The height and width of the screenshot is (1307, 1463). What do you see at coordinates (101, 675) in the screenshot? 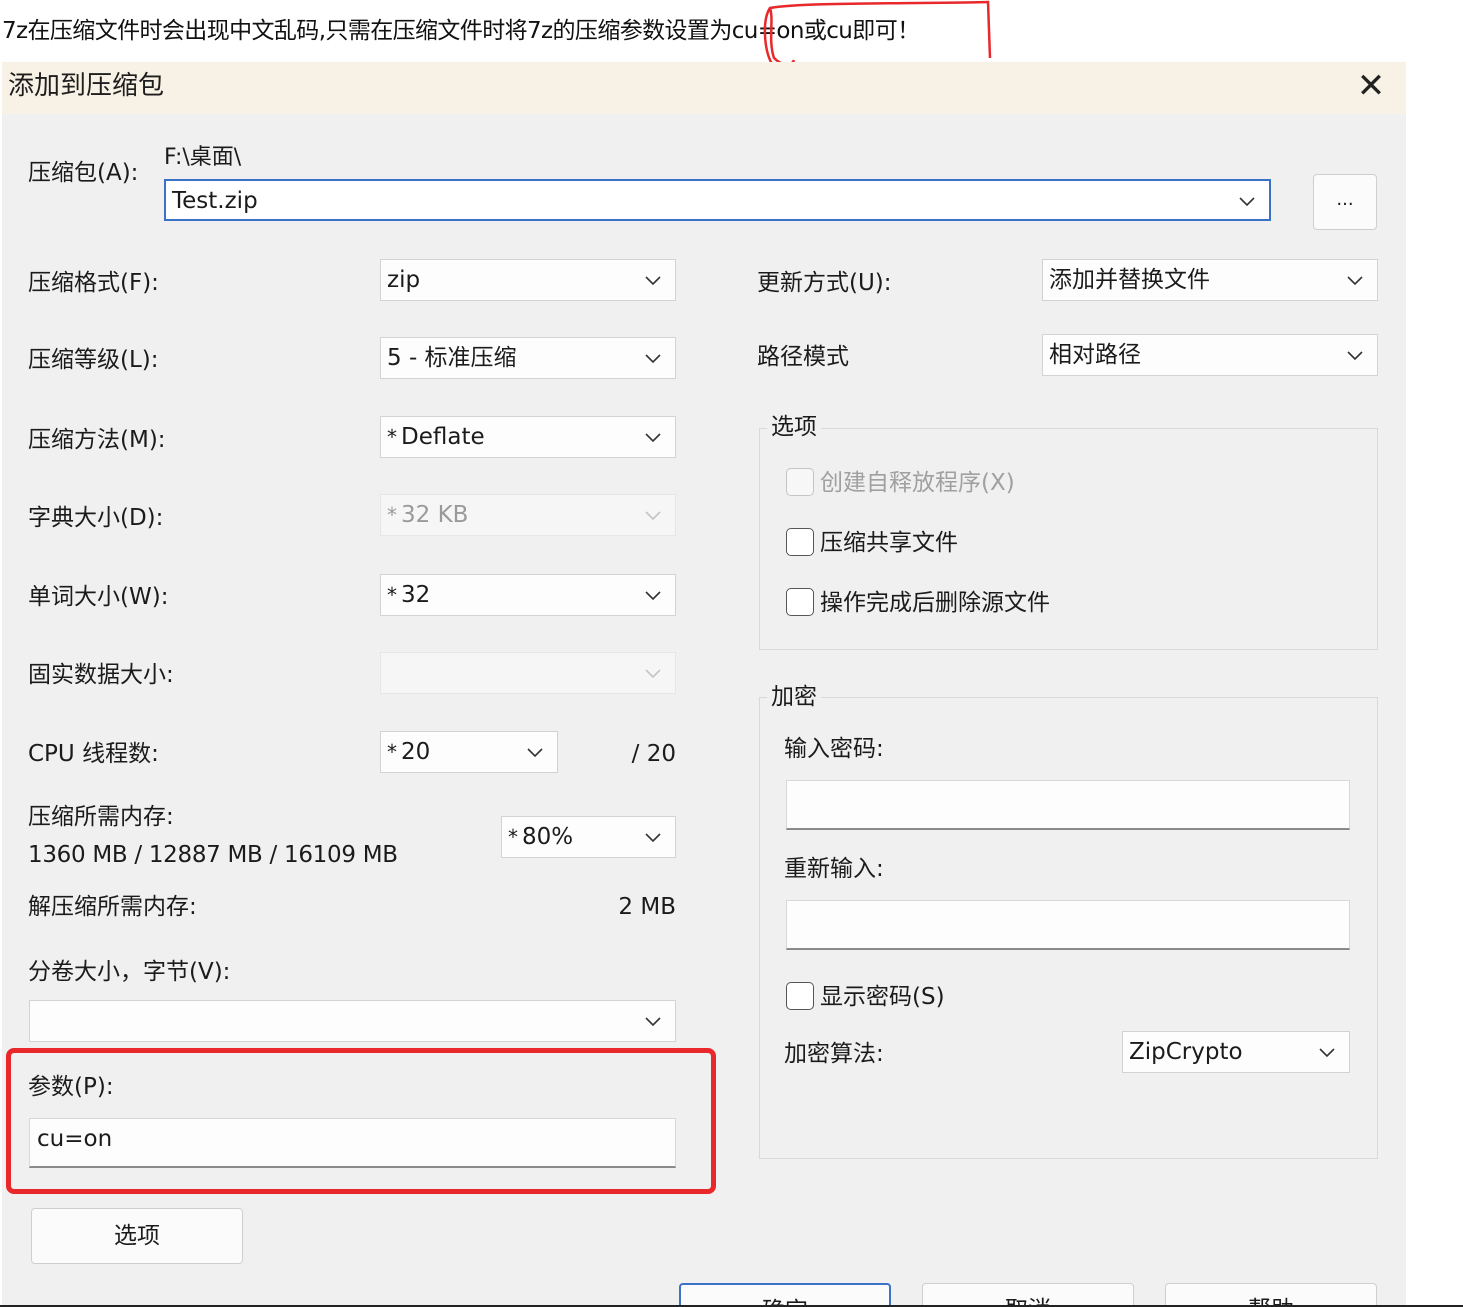
I see `solid-label: 固实数据大小:` at bounding box center [101, 675].